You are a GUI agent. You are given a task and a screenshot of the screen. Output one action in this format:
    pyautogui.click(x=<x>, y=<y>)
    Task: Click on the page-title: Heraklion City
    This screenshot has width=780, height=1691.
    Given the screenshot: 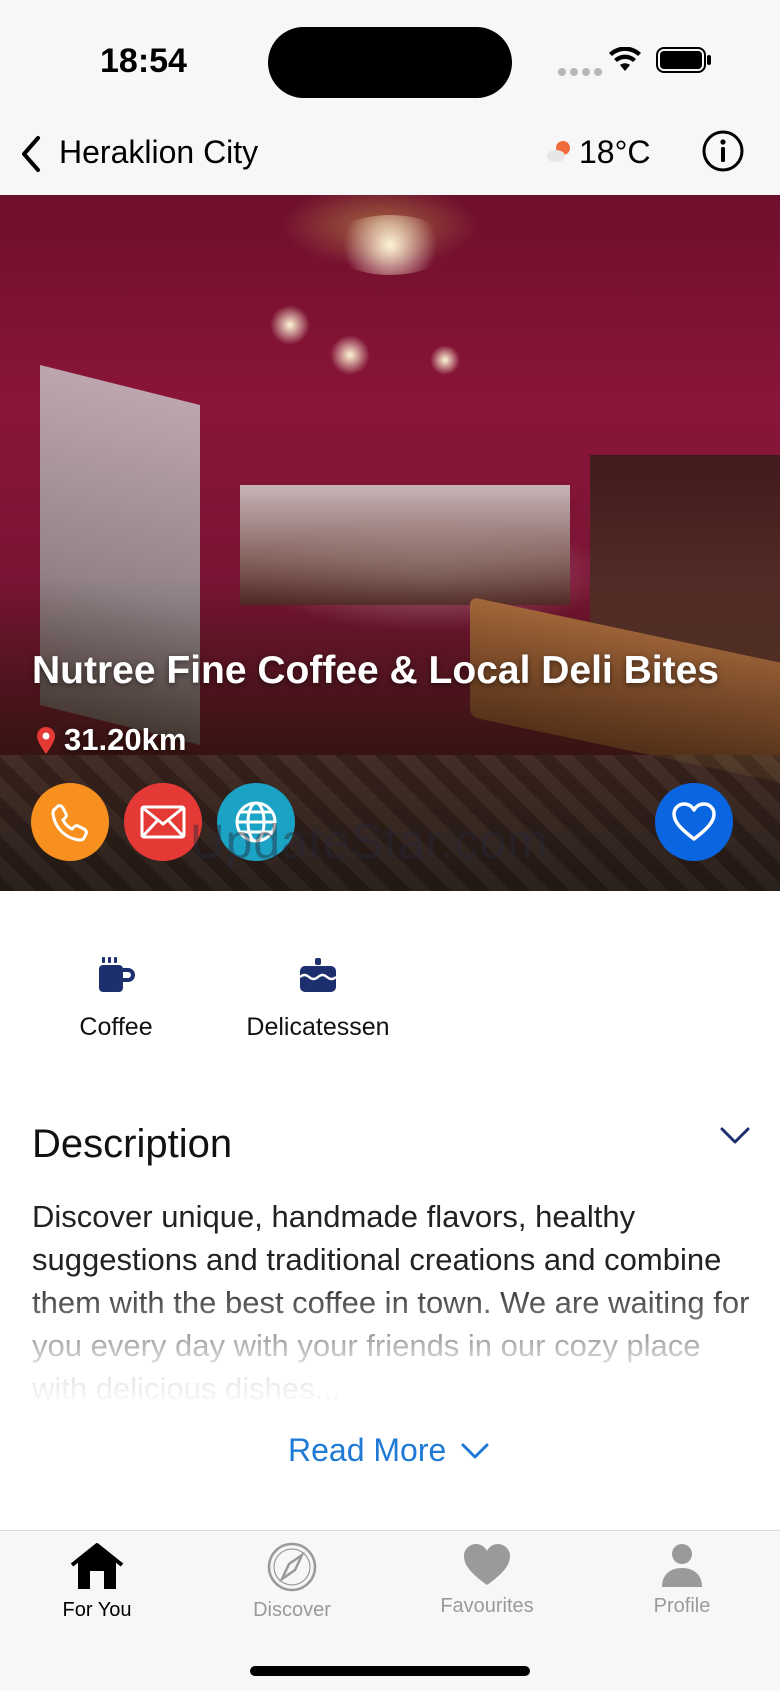 What is the action you would take?
    pyautogui.click(x=159, y=152)
    